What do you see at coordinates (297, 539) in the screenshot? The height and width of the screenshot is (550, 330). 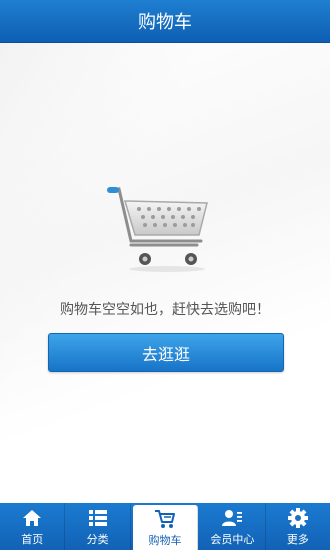 I see `tab-more-label: 更多` at bounding box center [297, 539].